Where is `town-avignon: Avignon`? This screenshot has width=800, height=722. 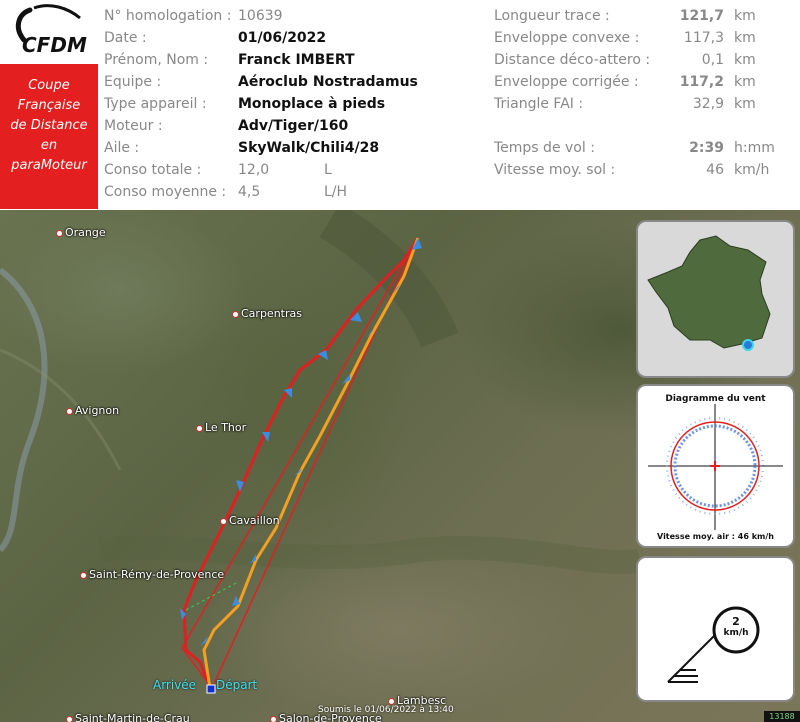
town-avignon: Avignon is located at coordinates (92, 410).